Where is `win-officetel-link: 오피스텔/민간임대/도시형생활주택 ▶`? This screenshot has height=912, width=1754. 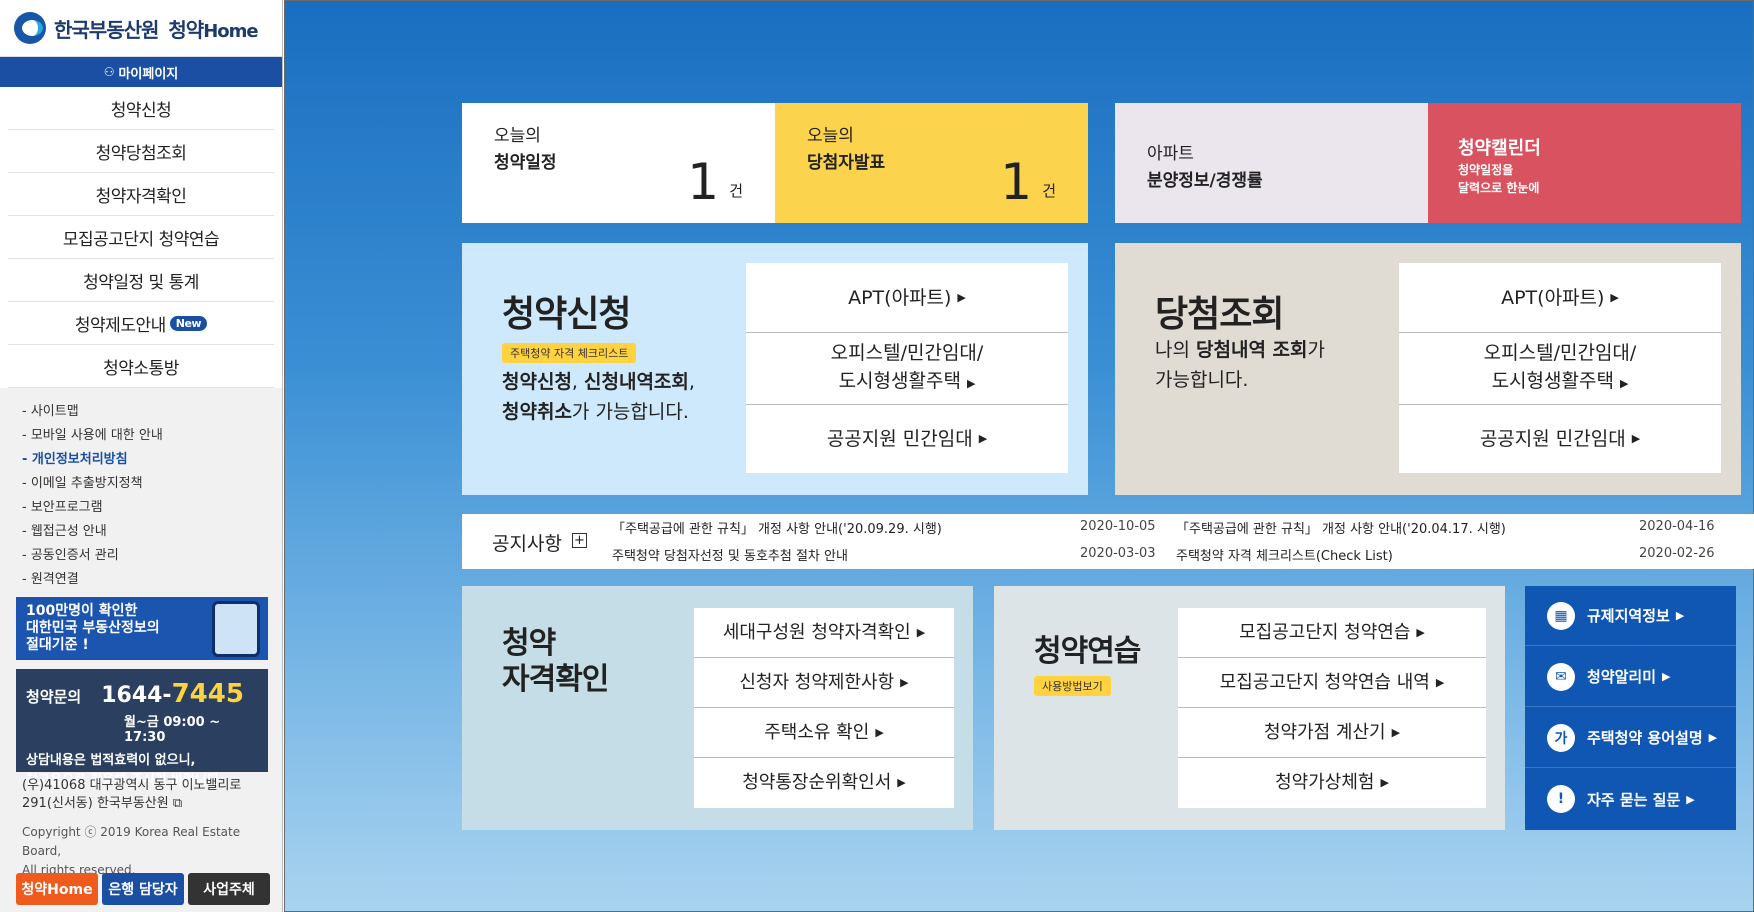 win-officetel-link: 오피스텔/민간임대/도시형생활주택 ▶ is located at coordinates (1560, 369).